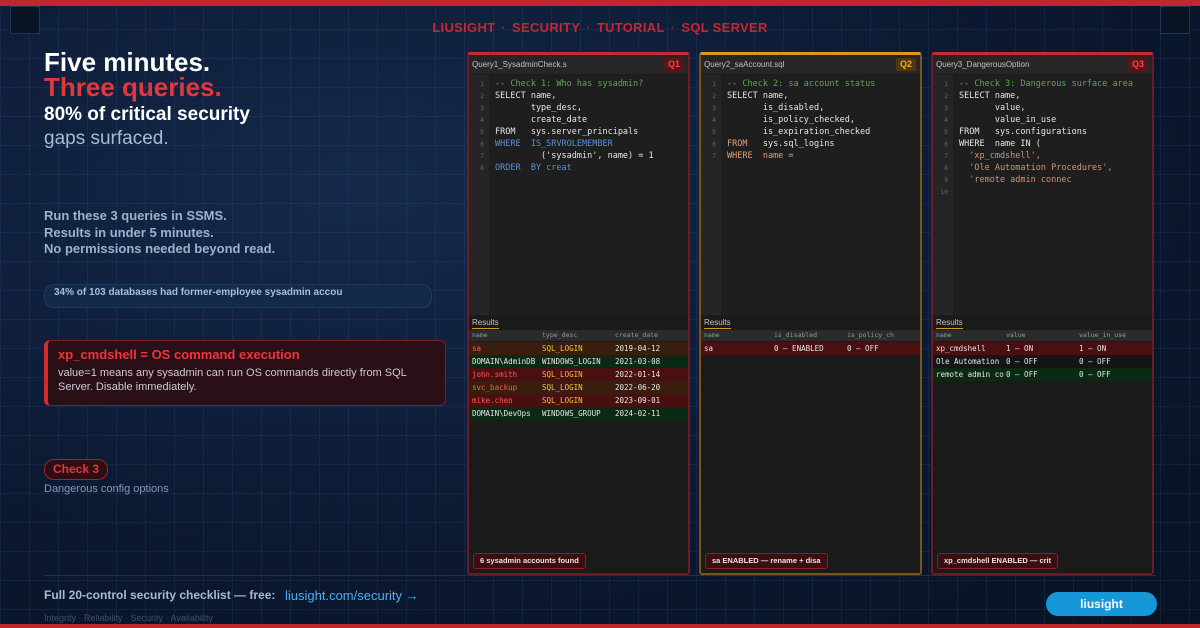 This screenshot has width=1200, height=628. Describe the element at coordinates (724, 27) in the screenshot. I see `brand-crumb: SQL SERVER` at that location.